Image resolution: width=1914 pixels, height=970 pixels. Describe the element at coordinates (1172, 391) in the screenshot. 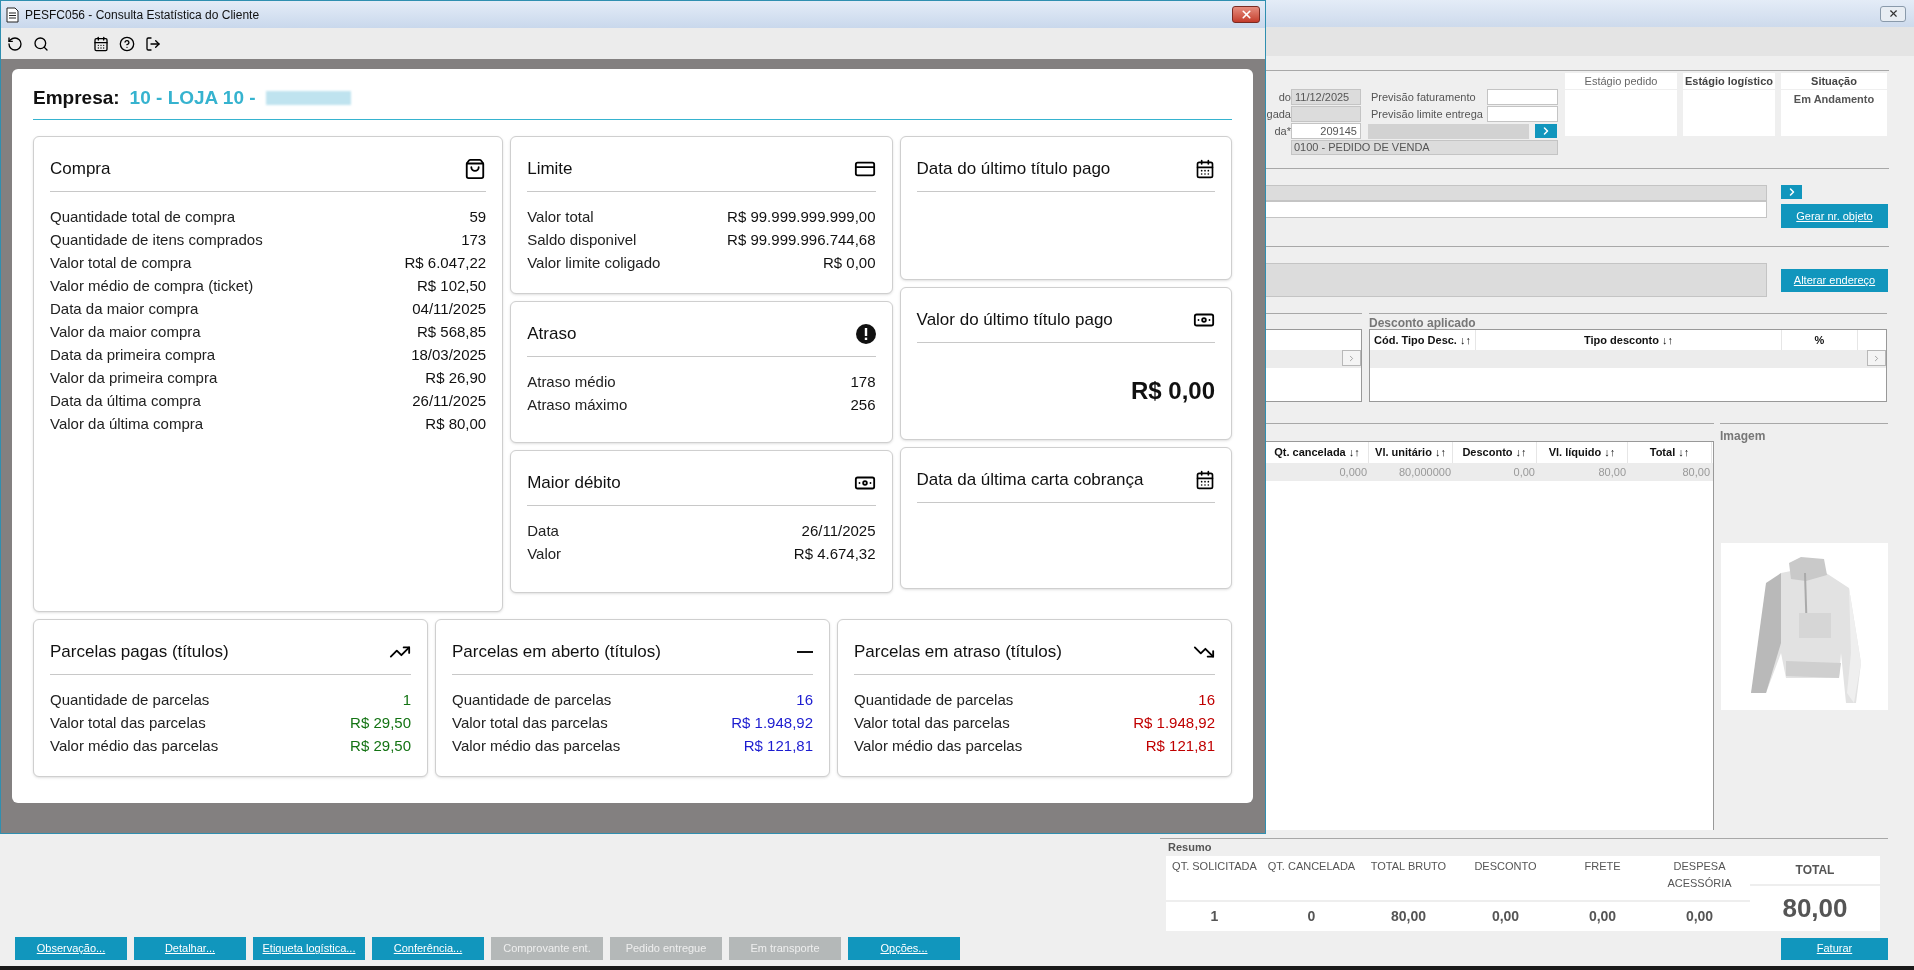

I see `amount-value: R$ 0,00` at that location.